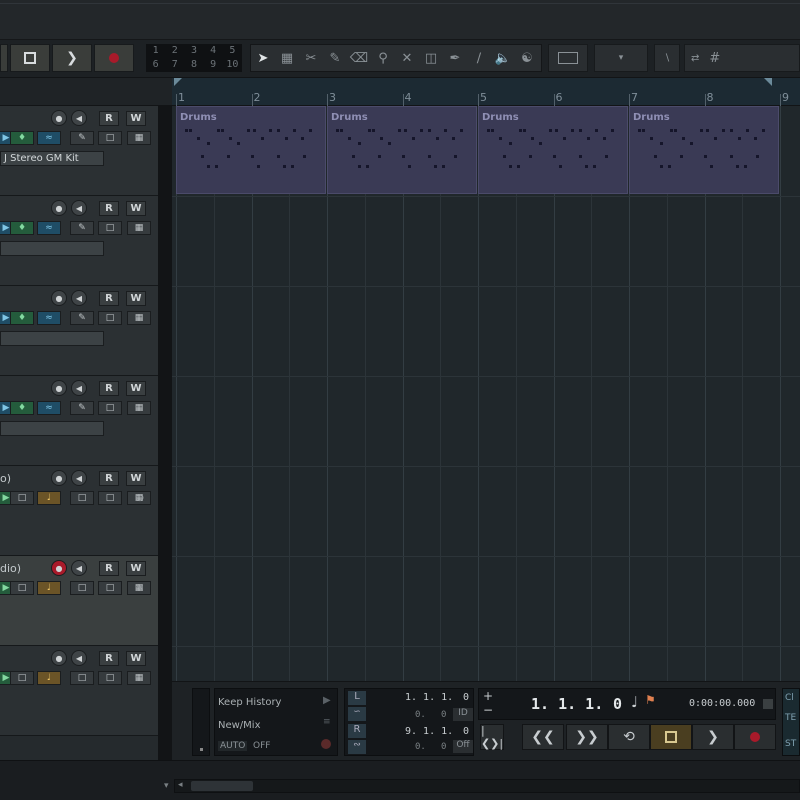 This screenshot has height=800, width=800. I want to click on right-loop-marker, so click(768, 82).